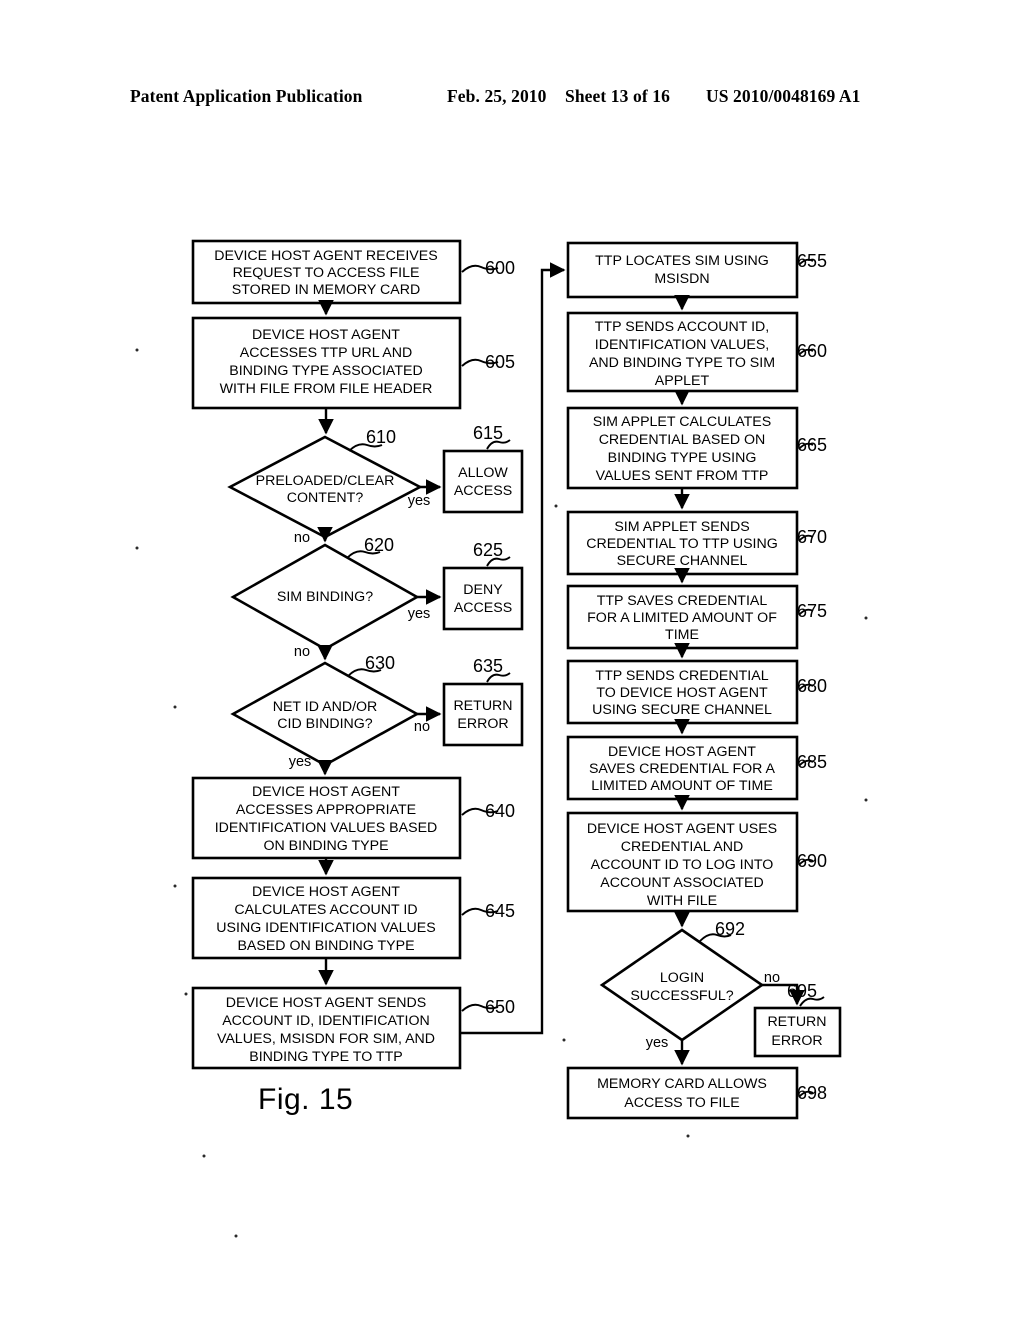 The image size is (1024, 1320). What do you see at coordinates (419, 501) in the screenshot?
I see `edge-label-610-yes: yes` at bounding box center [419, 501].